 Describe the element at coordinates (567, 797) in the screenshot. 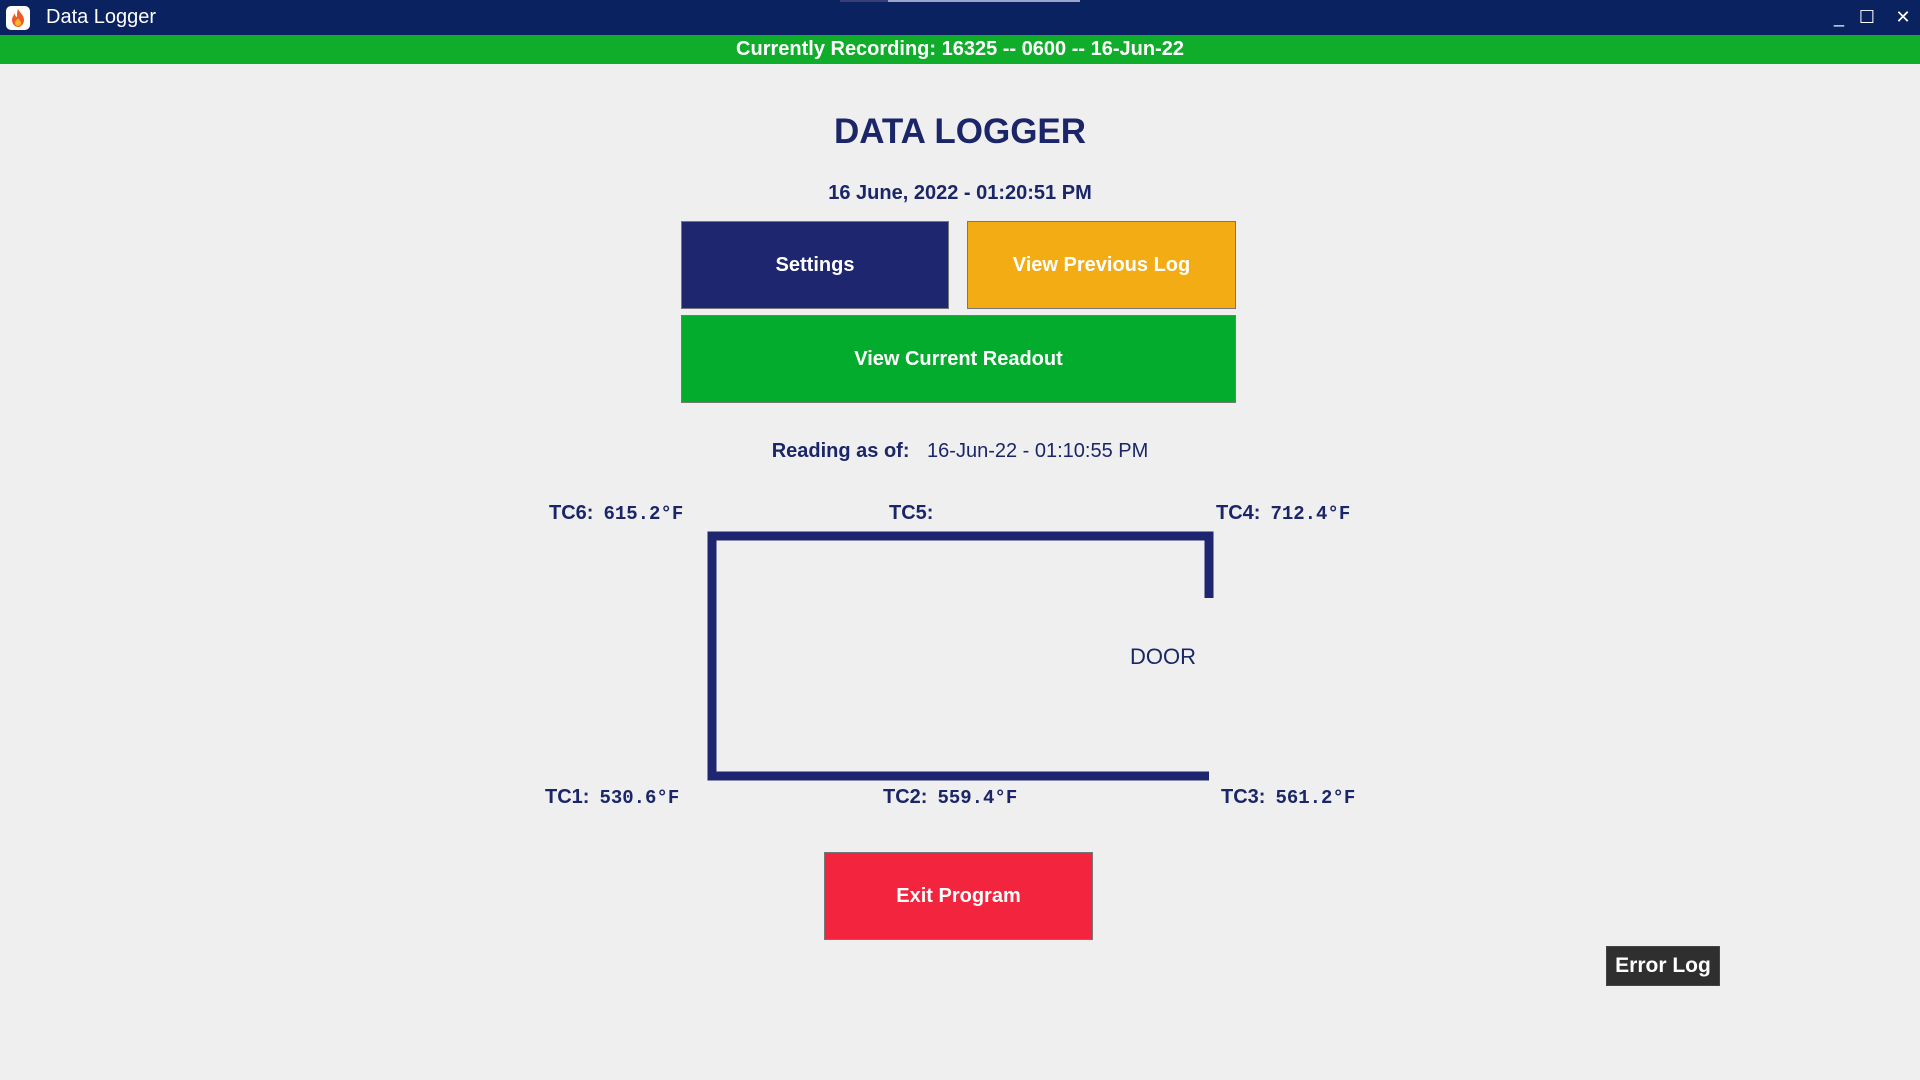

I see `tc1-label: TC1:` at that location.